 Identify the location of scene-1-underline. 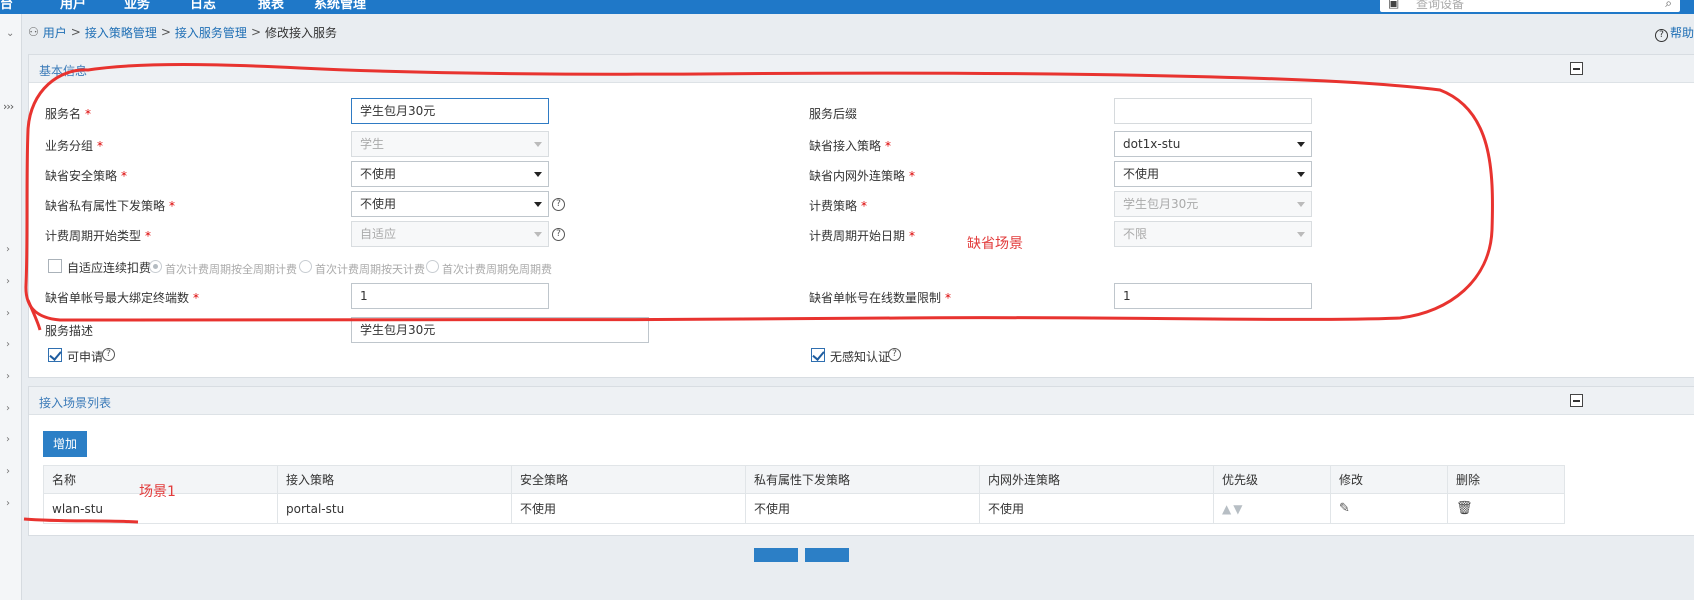
(81, 520).